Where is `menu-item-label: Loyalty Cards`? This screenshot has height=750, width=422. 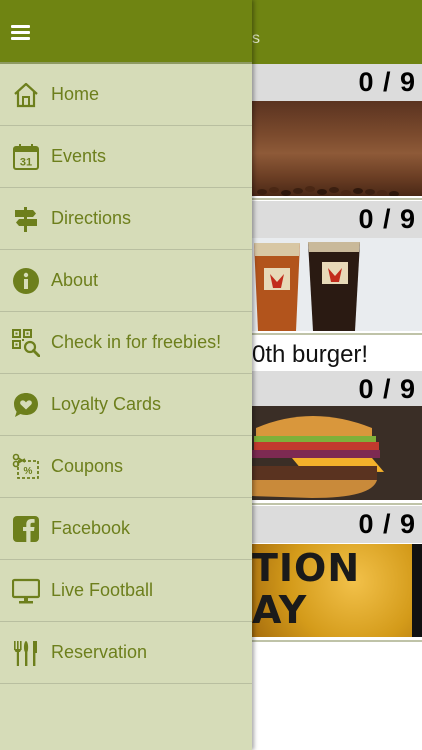 menu-item-label: Loyalty Cards is located at coordinates (106, 404).